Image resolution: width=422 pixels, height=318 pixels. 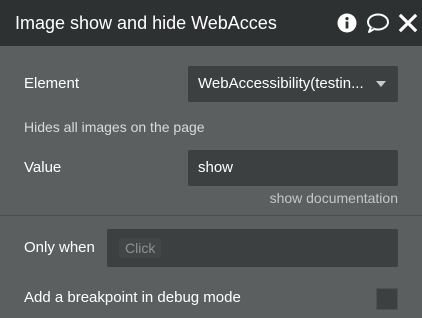 What do you see at coordinates (211, 215) in the screenshot?
I see `section-divider` at bounding box center [211, 215].